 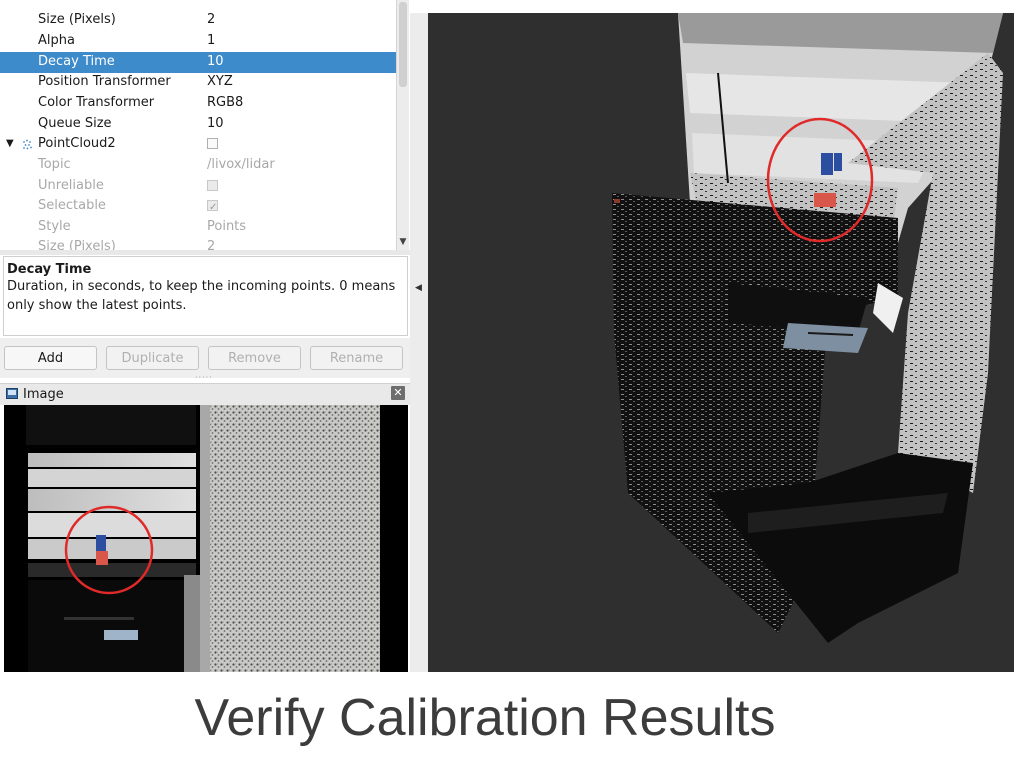 What do you see at coordinates (226, 227) in the screenshot?
I see `property-value: Points` at bounding box center [226, 227].